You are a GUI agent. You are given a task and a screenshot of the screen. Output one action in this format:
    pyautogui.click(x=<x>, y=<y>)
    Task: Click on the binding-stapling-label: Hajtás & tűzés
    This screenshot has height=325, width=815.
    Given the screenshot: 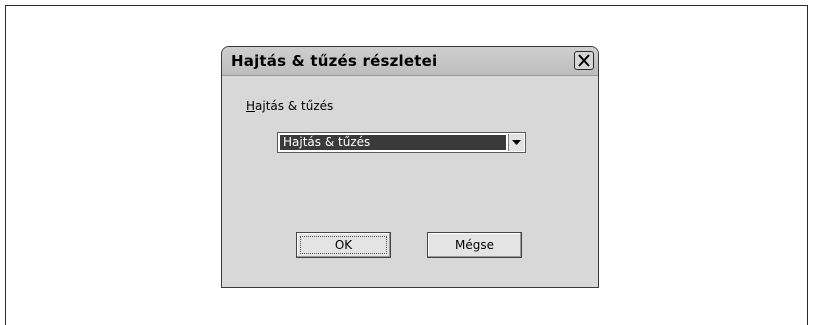 What is the action you would take?
    pyautogui.click(x=289, y=106)
    